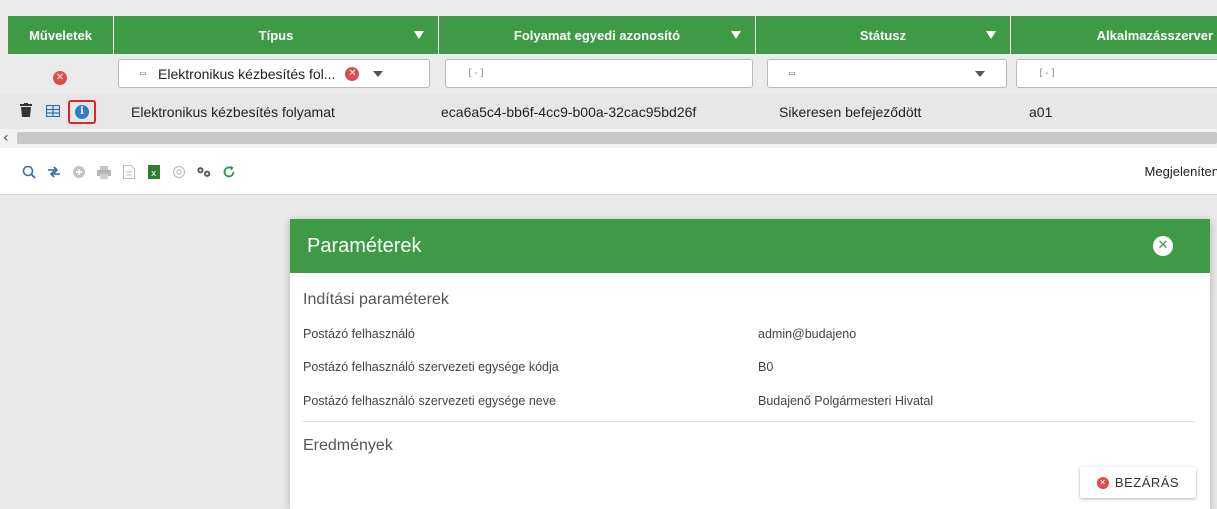 The height and width of the screenshot is (509, 1217). I want to click on swap-icon, so click(54, 172).